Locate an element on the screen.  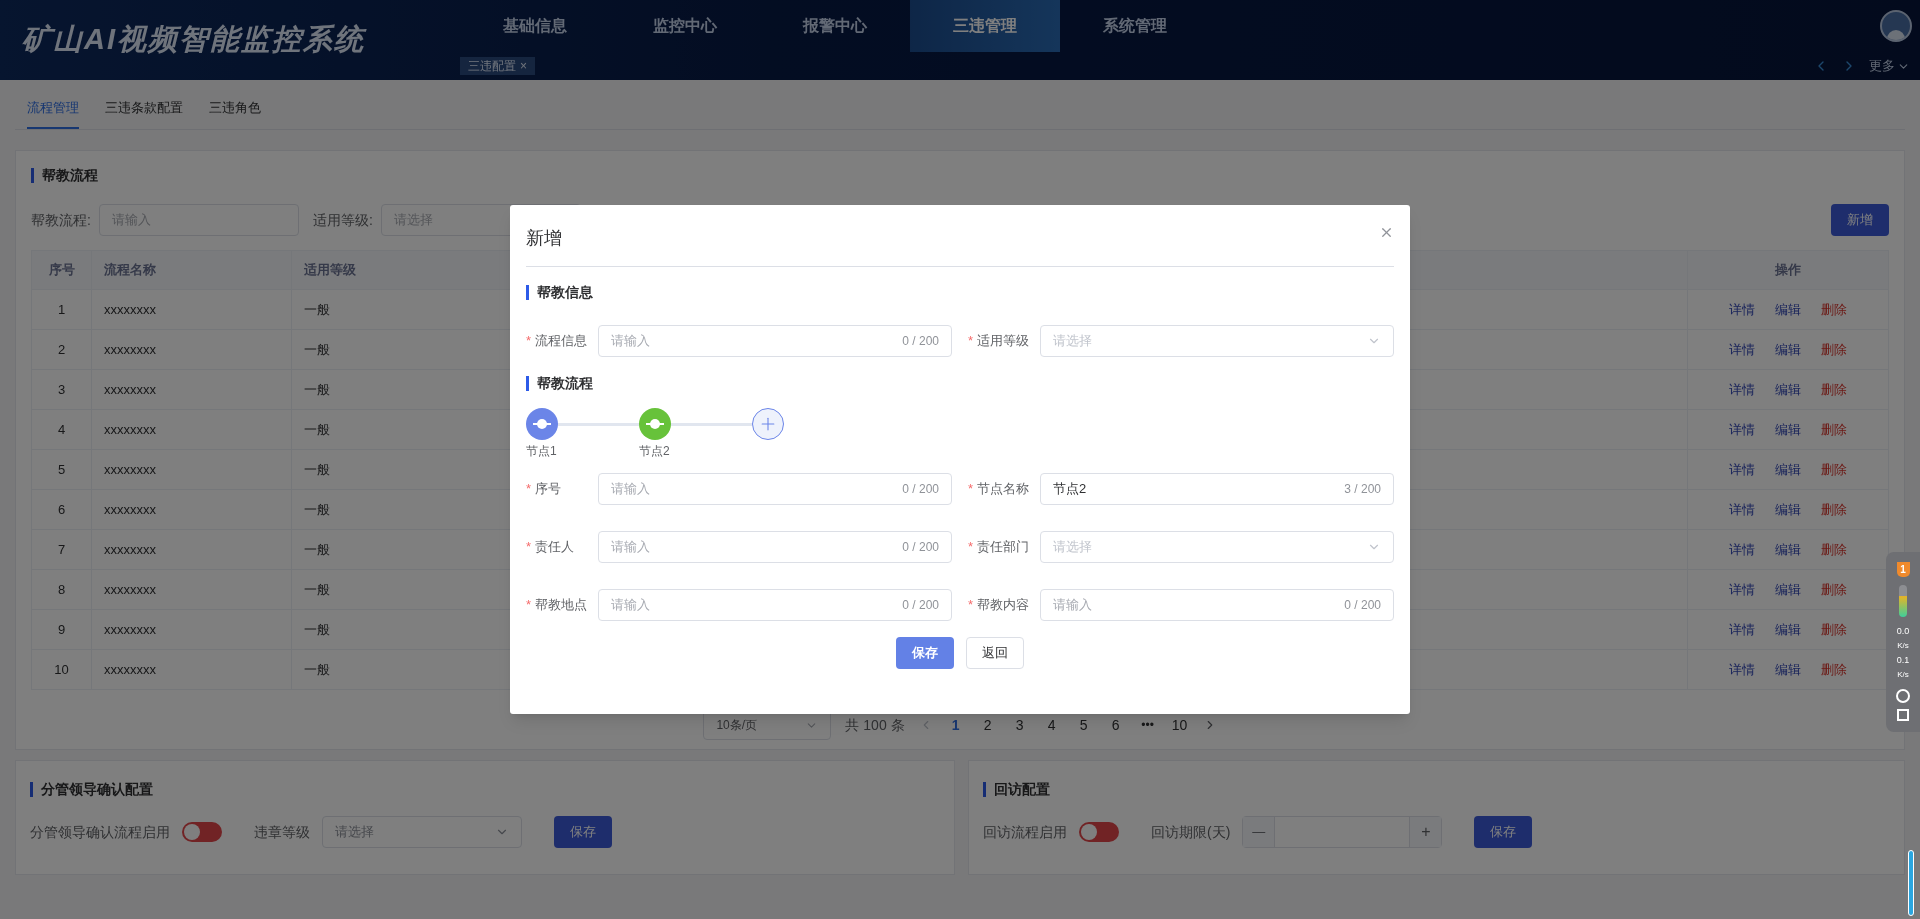
page-tab: 流程管理 is located at coordinates (53, 113).